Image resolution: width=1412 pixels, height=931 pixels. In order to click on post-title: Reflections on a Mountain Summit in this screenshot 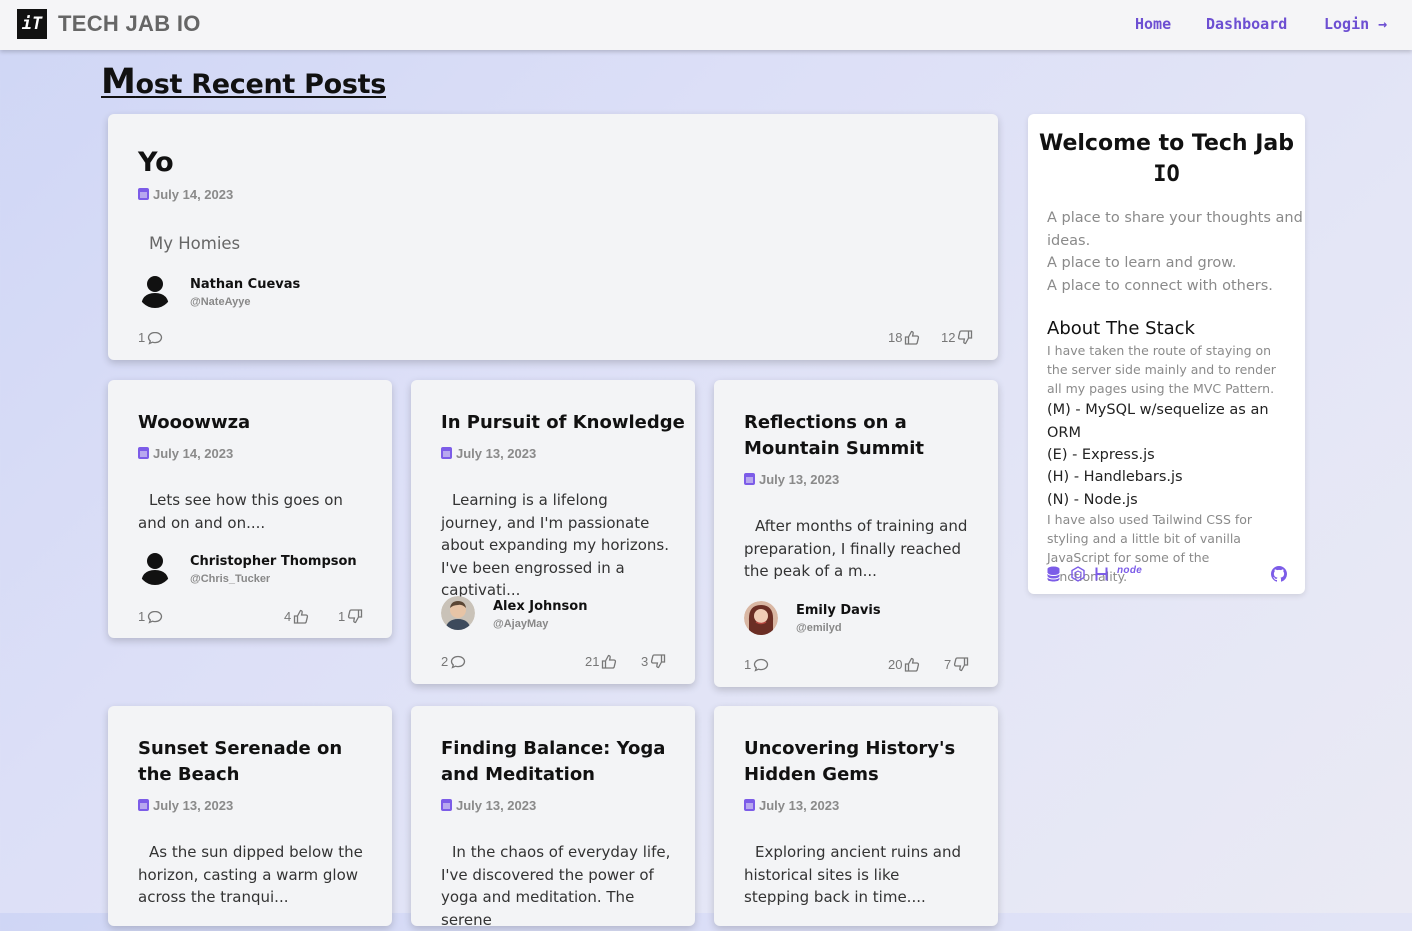, I will do `click(859, 436)`.